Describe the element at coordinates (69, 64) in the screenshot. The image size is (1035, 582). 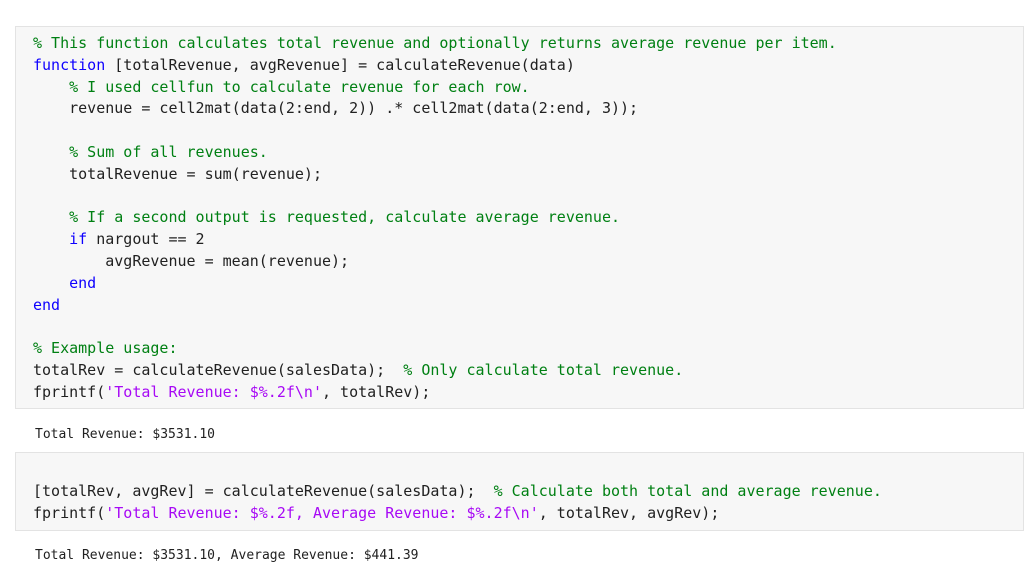
I see `code-token-keyword: function` at that location.